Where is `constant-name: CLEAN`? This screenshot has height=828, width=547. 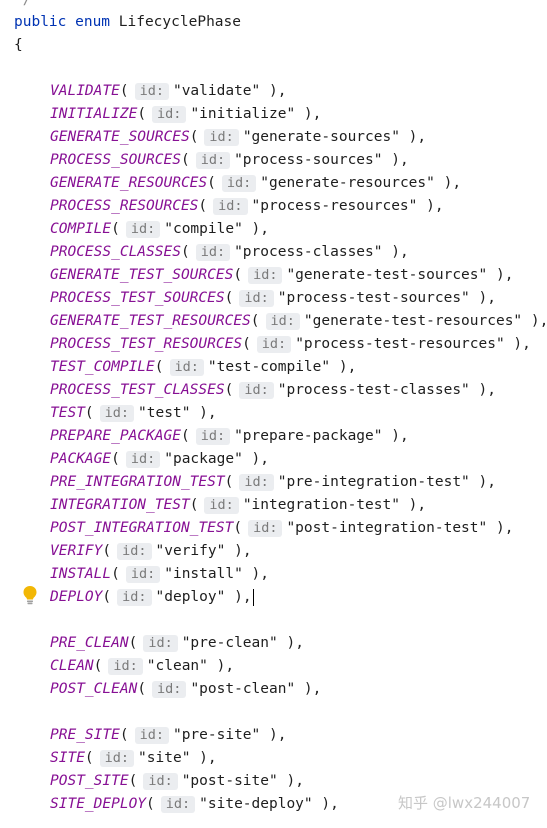
constant-name: CLEAN is located at coordinates (72, 666).